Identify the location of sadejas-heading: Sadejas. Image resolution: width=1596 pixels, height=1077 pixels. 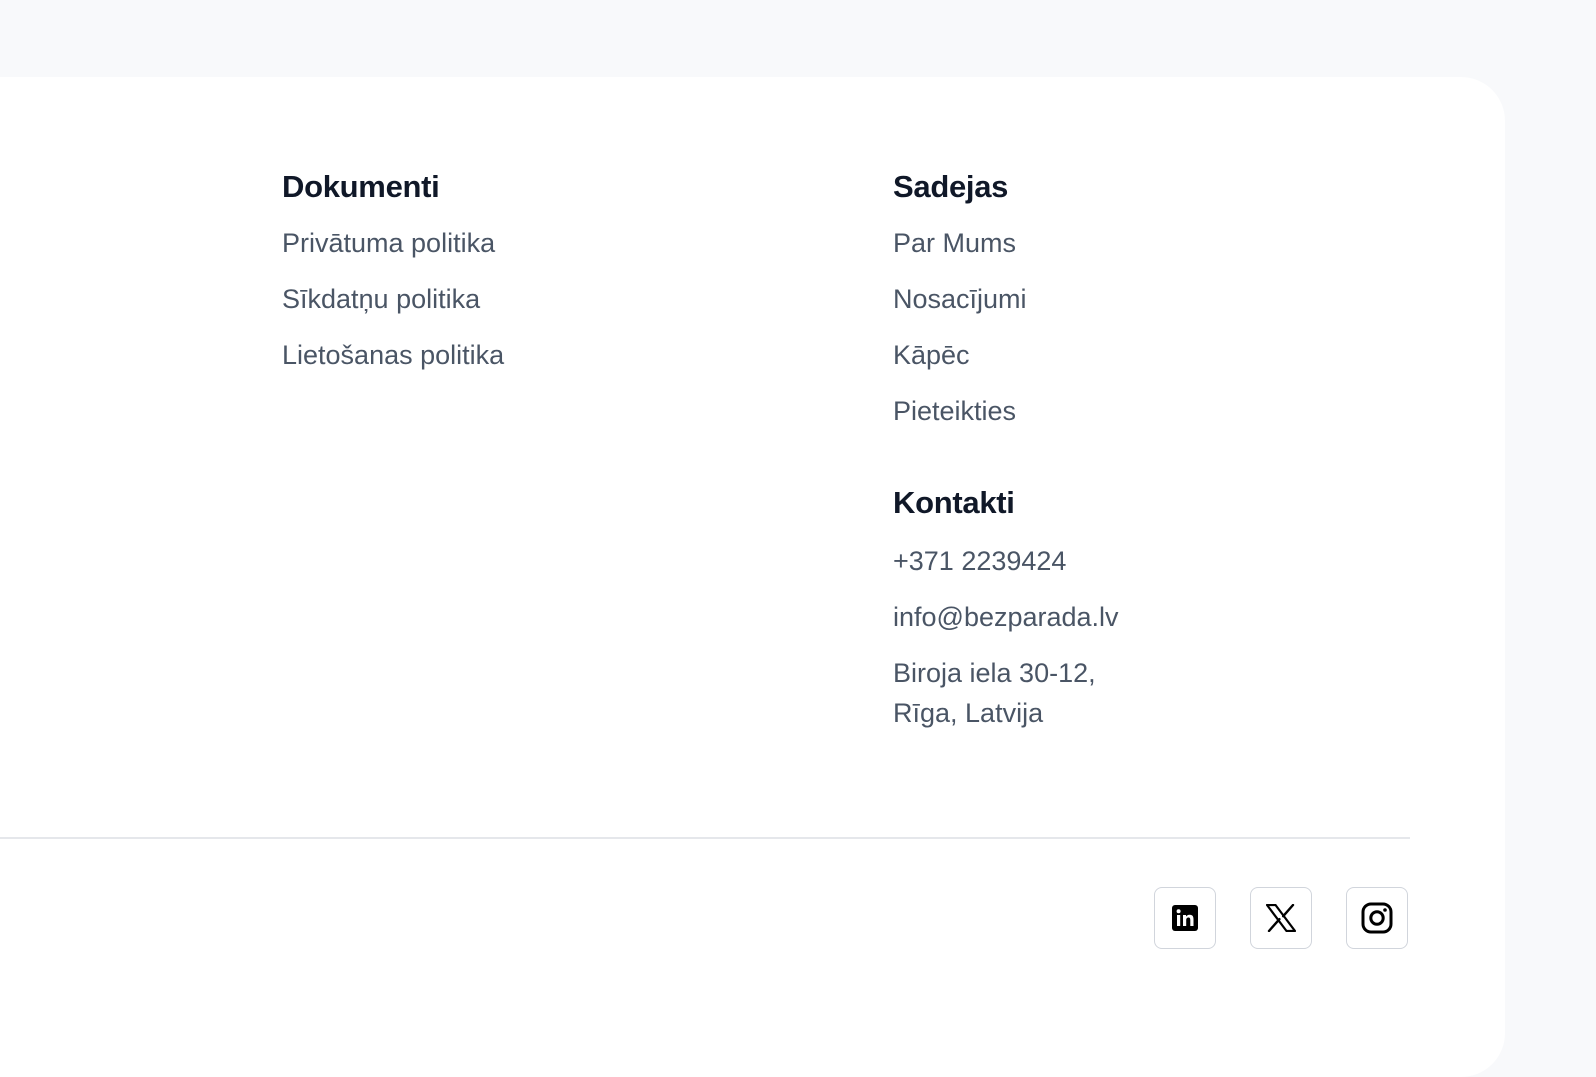
(951, 186).